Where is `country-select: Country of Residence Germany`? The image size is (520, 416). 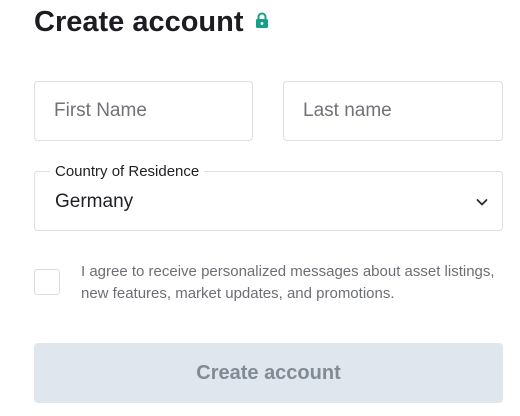 country-select: Country of Residence Germany is located at coordinates (268, 197).